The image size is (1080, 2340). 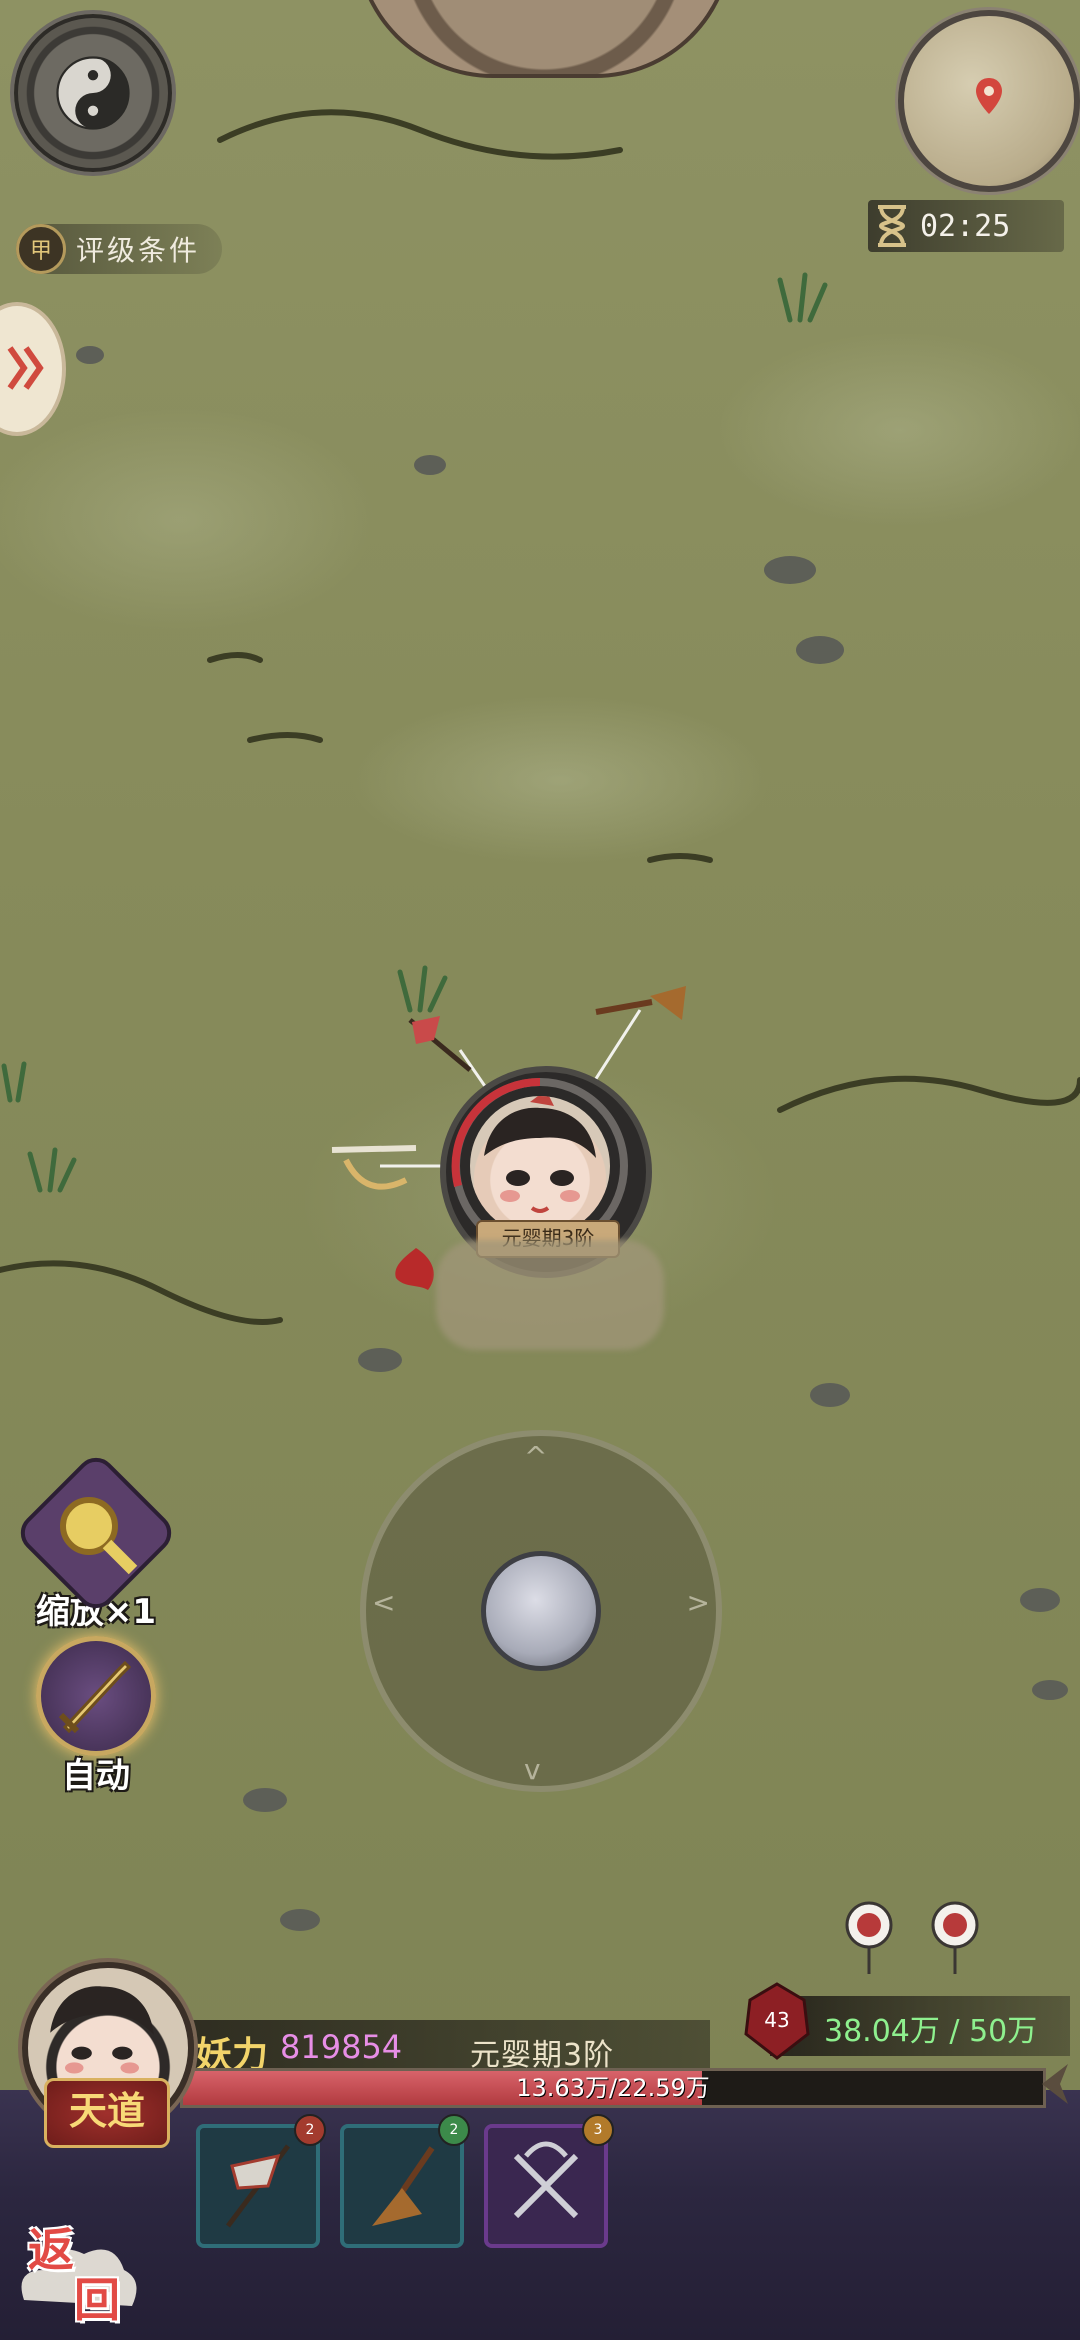 I want to click on kill-count: 43, so click(x=777, y=2020).